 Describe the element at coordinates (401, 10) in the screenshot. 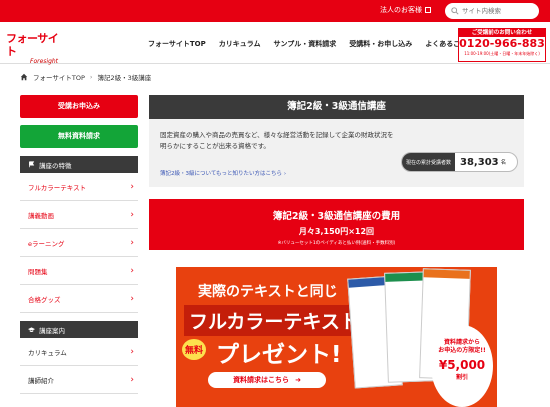

I see `corporate-link-label: 法人のお客様` at that location.